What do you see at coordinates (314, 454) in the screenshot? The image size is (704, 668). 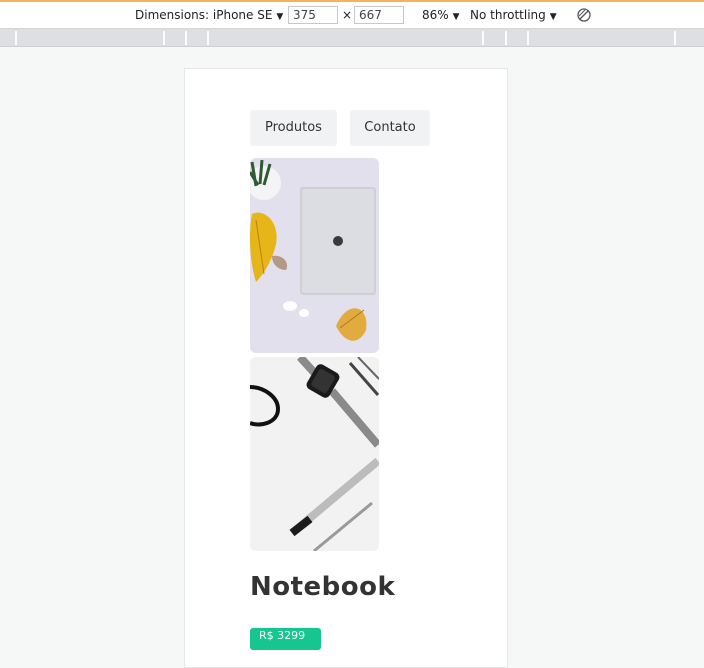 I see `watch-product-image` at bounding box center [314, 454].